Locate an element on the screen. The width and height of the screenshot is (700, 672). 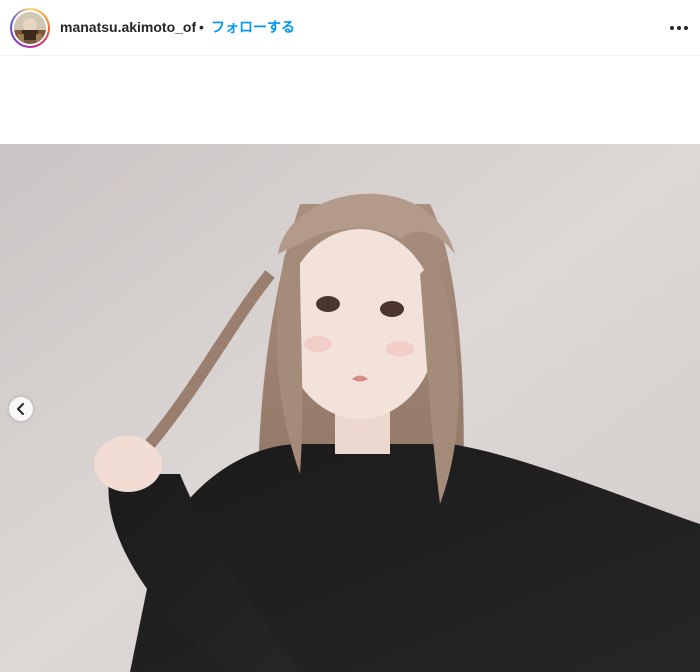
post-header: manatsu.akimoto_offic • フォローする is located at coordinates (350, 28).